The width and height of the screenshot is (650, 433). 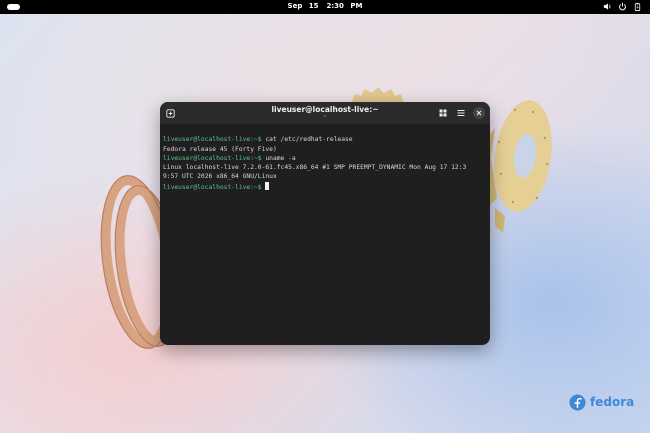 I want to click on fedora-wordmark: fedora, so click(x=612, y=402).